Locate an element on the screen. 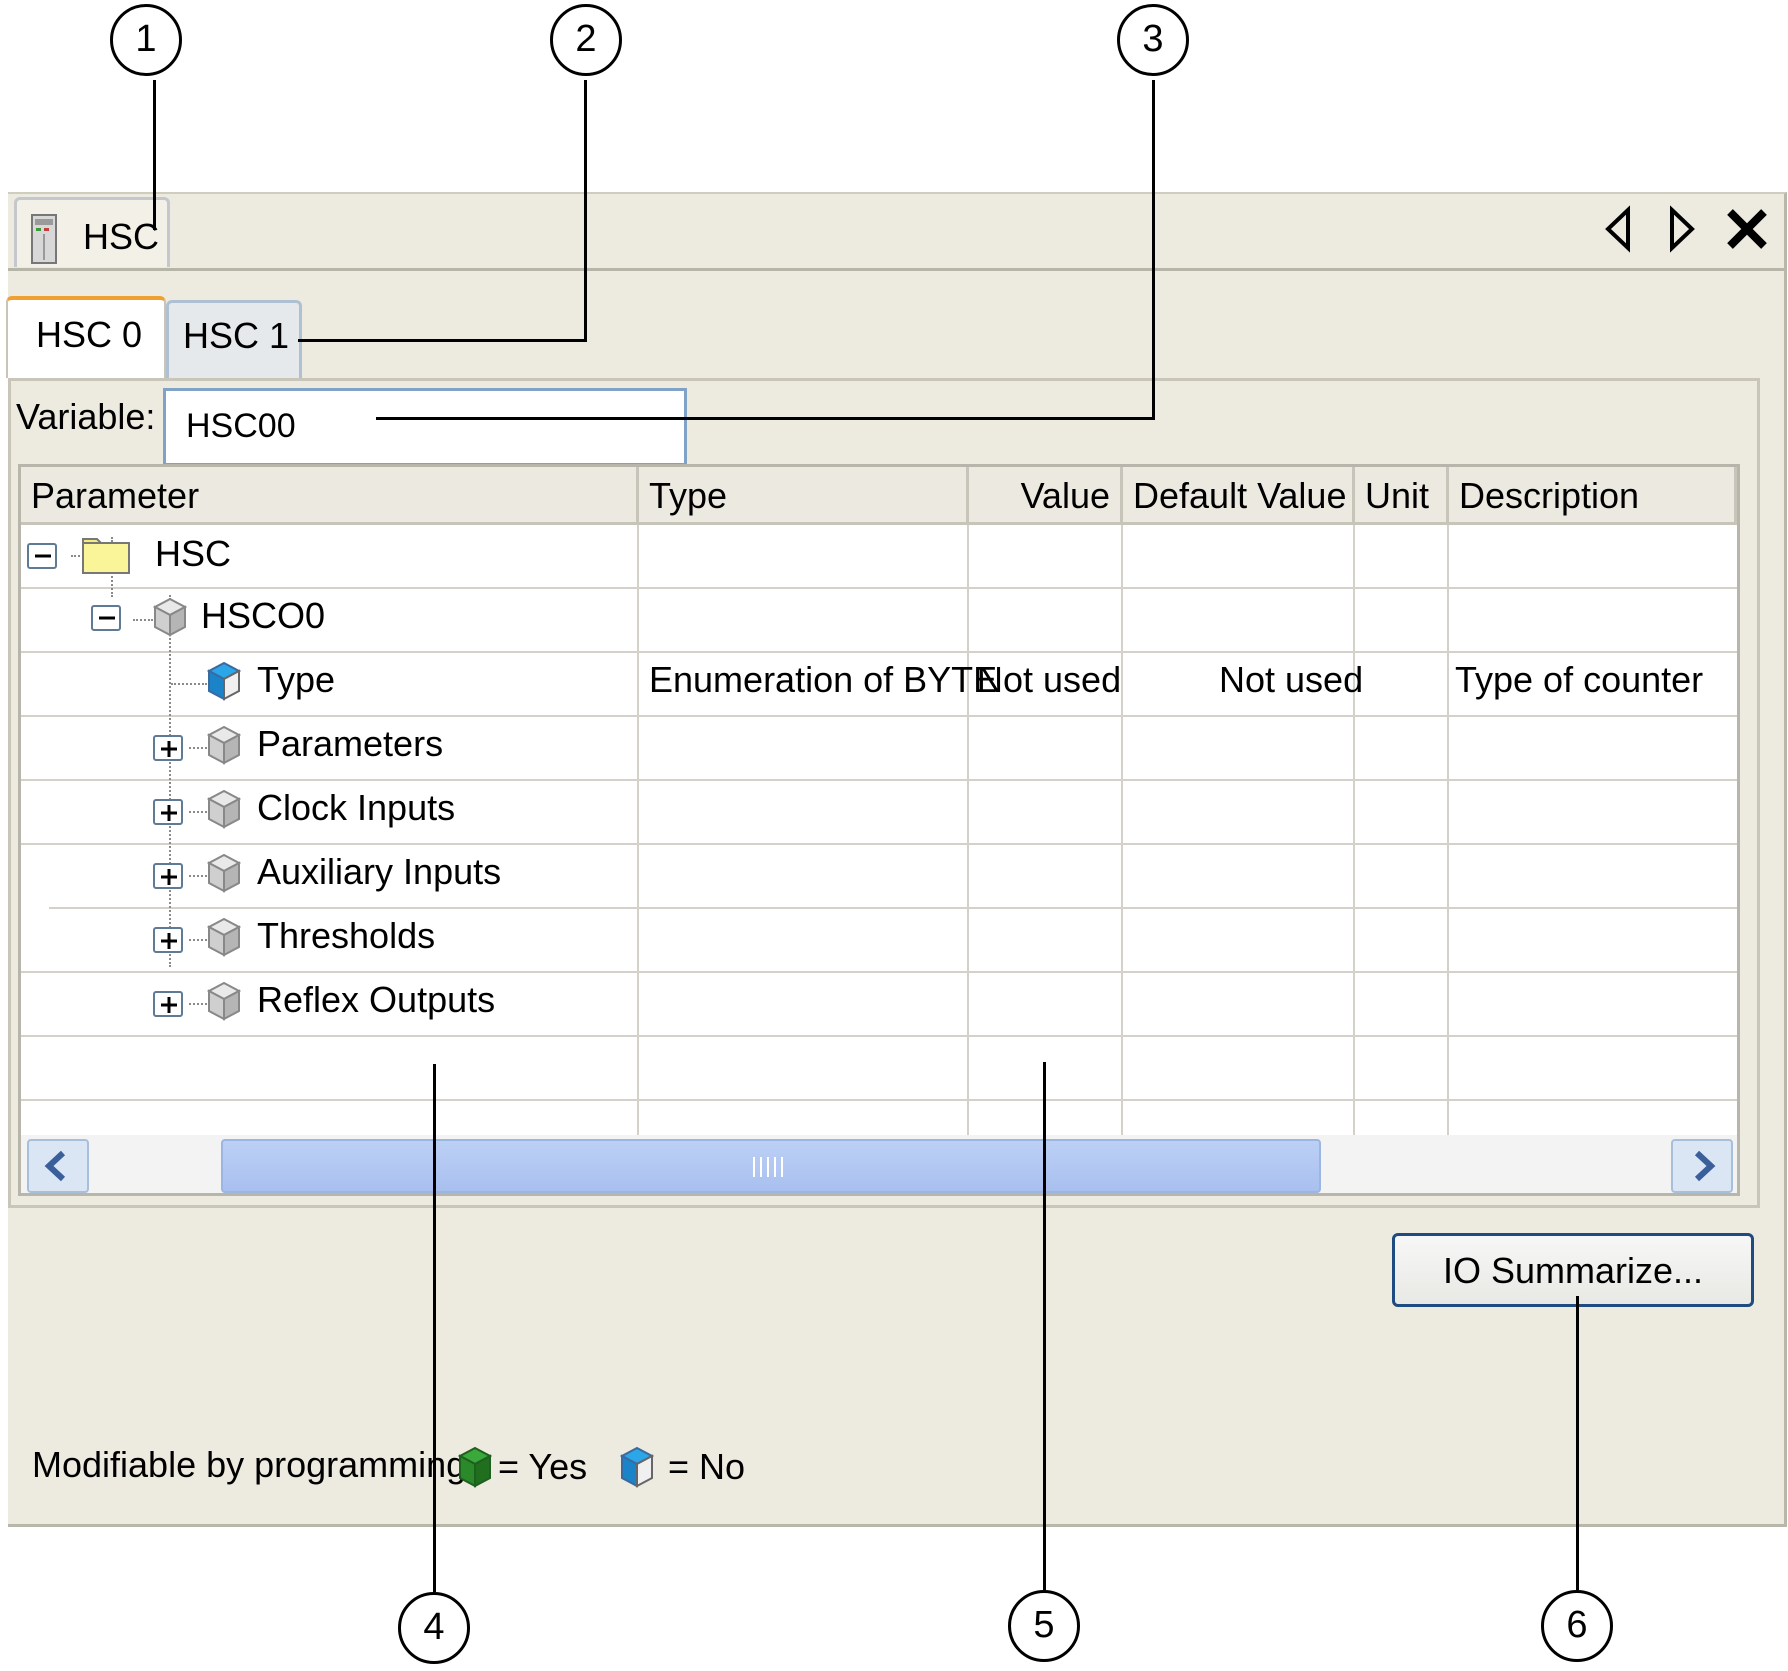 The height and width of the screenshot is (1671, 1788). callout-1: 1 is located at coordinates (146, 40).